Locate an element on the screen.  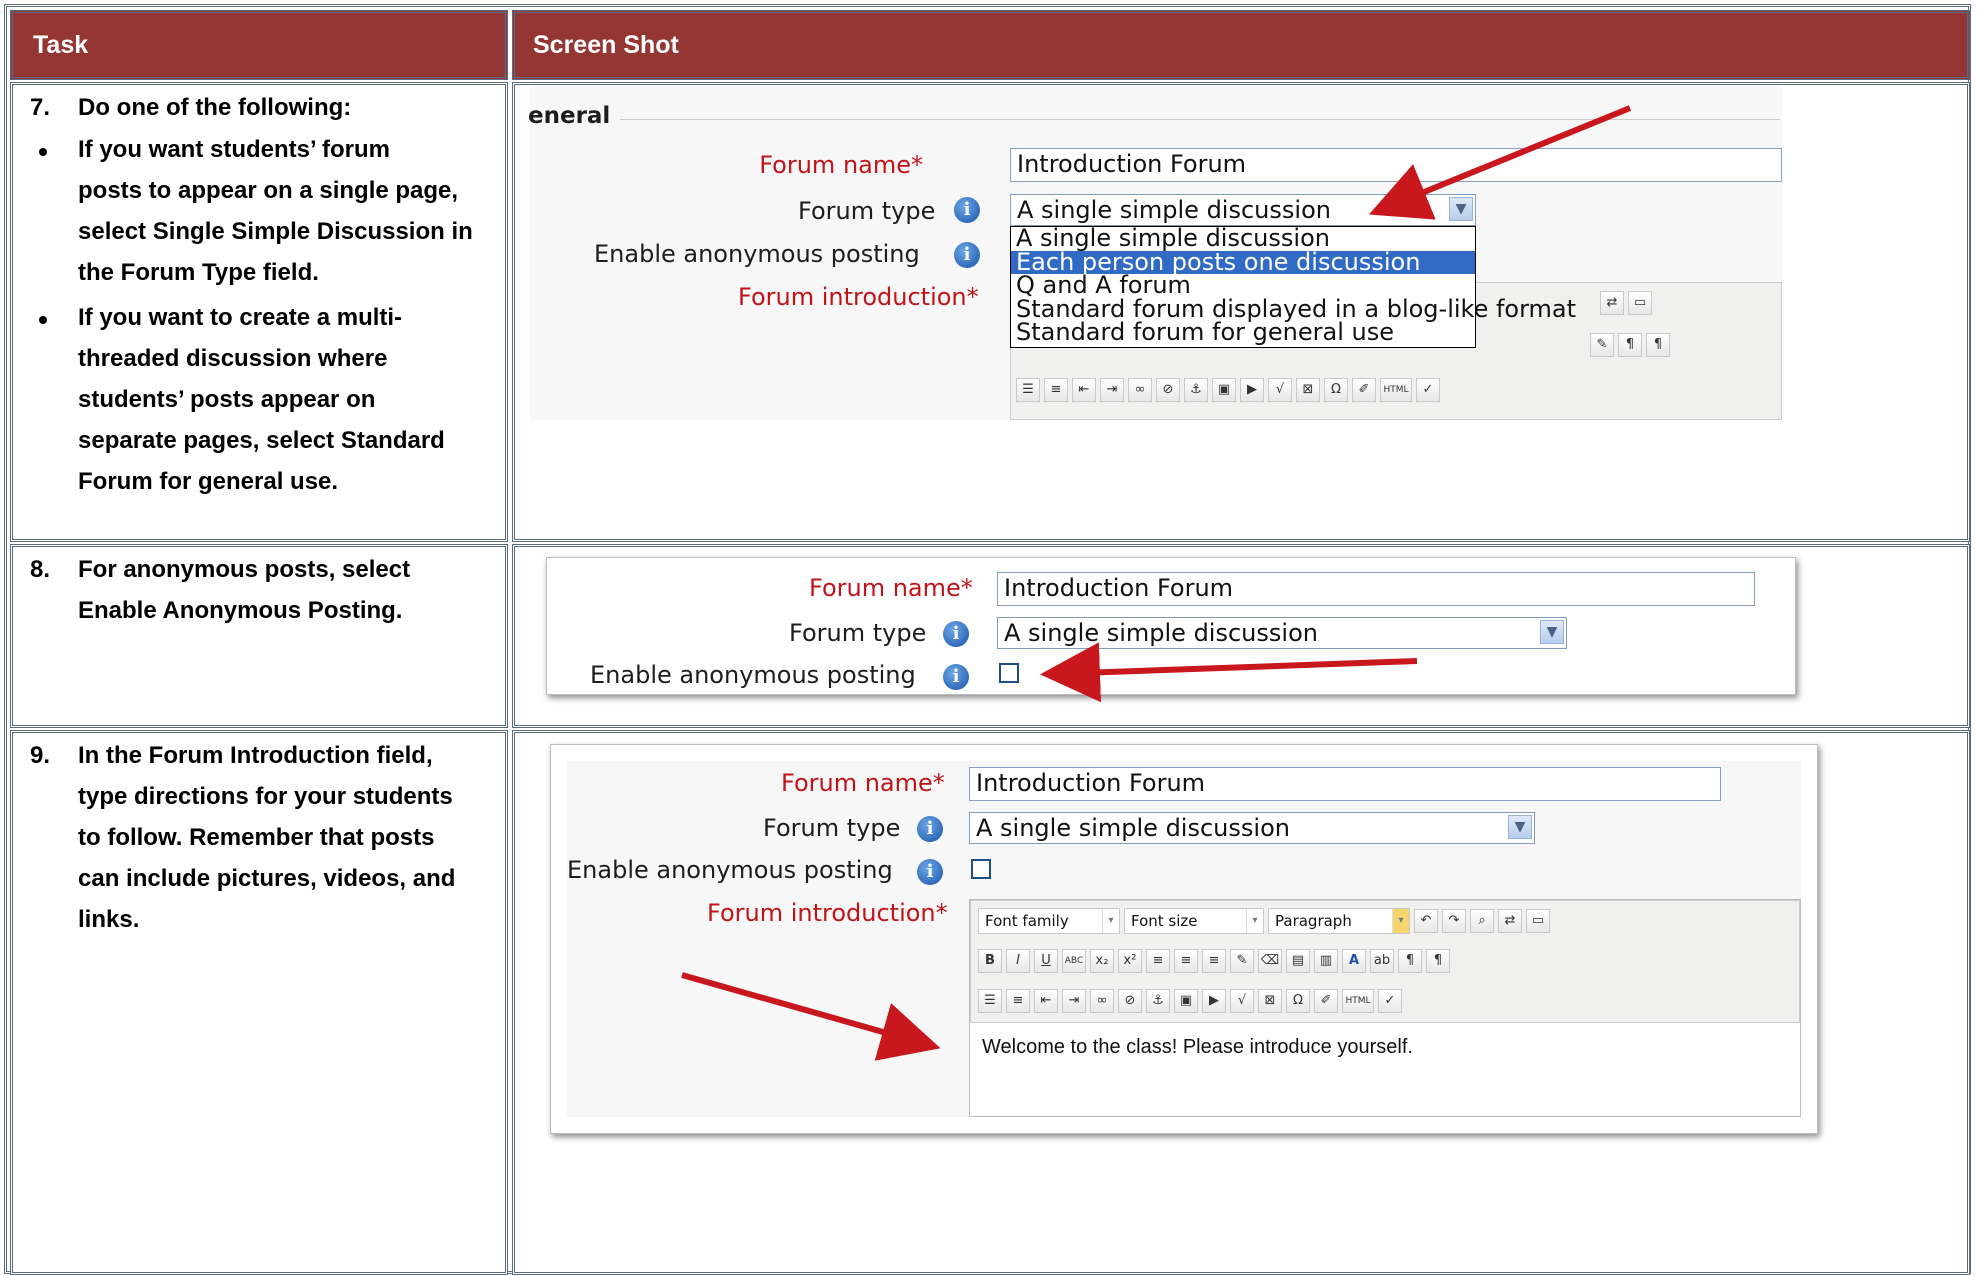
step-line: If you want to create a multi- is located at coordinates (240, 317).